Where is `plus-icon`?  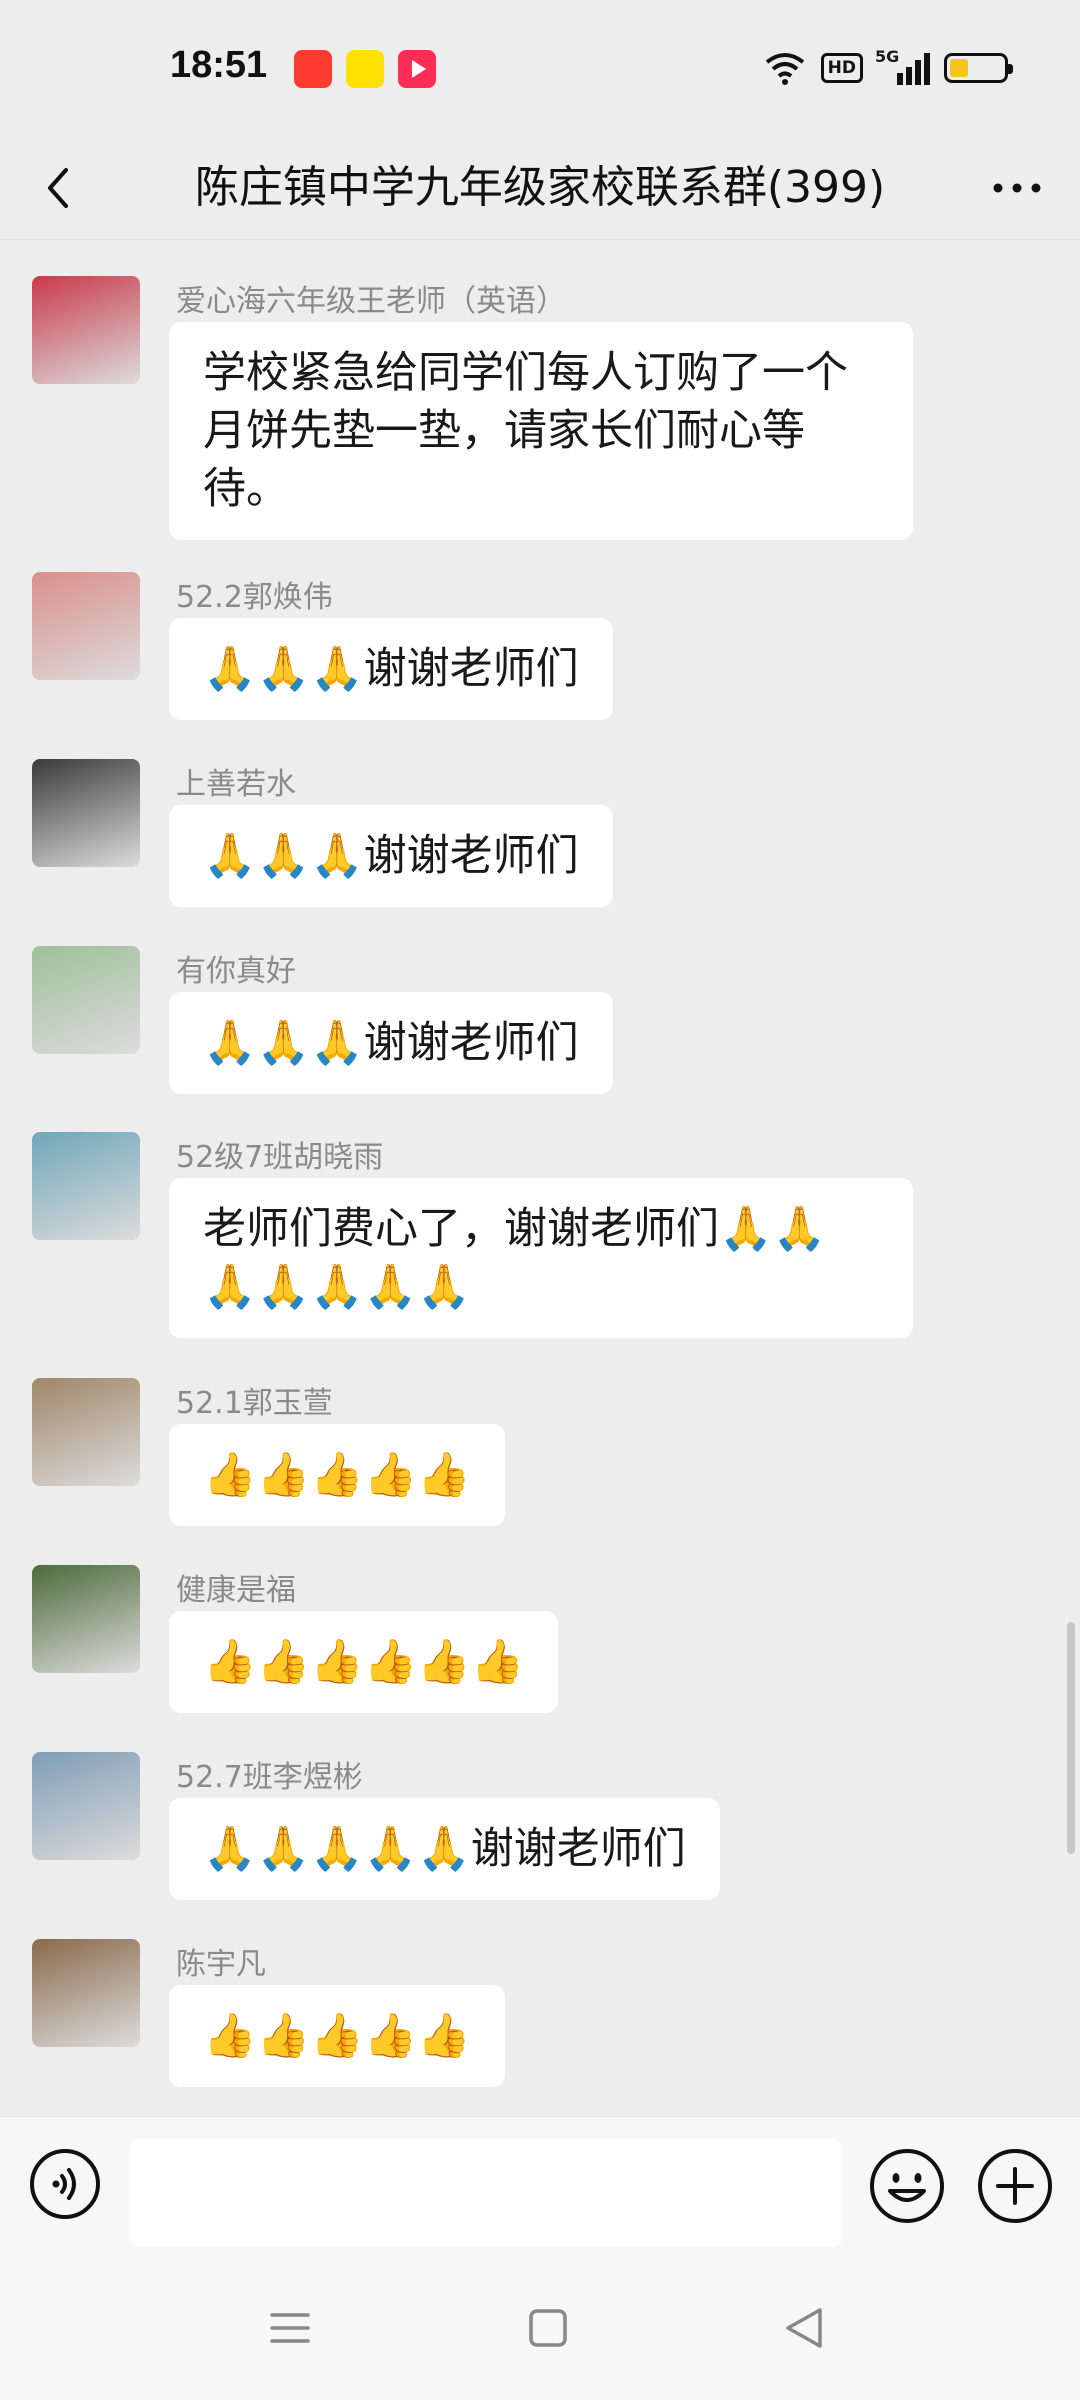
plus-icon is located at coordinates (1015, 2186).